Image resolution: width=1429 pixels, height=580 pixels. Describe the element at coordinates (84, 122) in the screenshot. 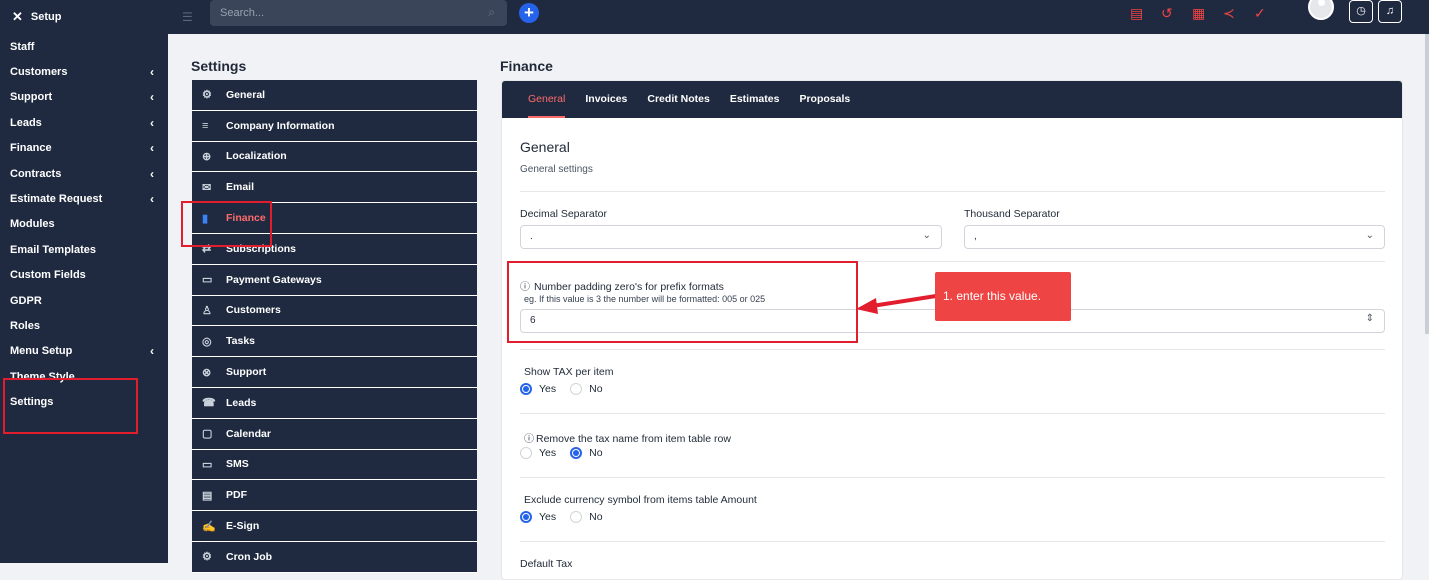

I see `sidebar-item-leads: Leads ‹` at that location.